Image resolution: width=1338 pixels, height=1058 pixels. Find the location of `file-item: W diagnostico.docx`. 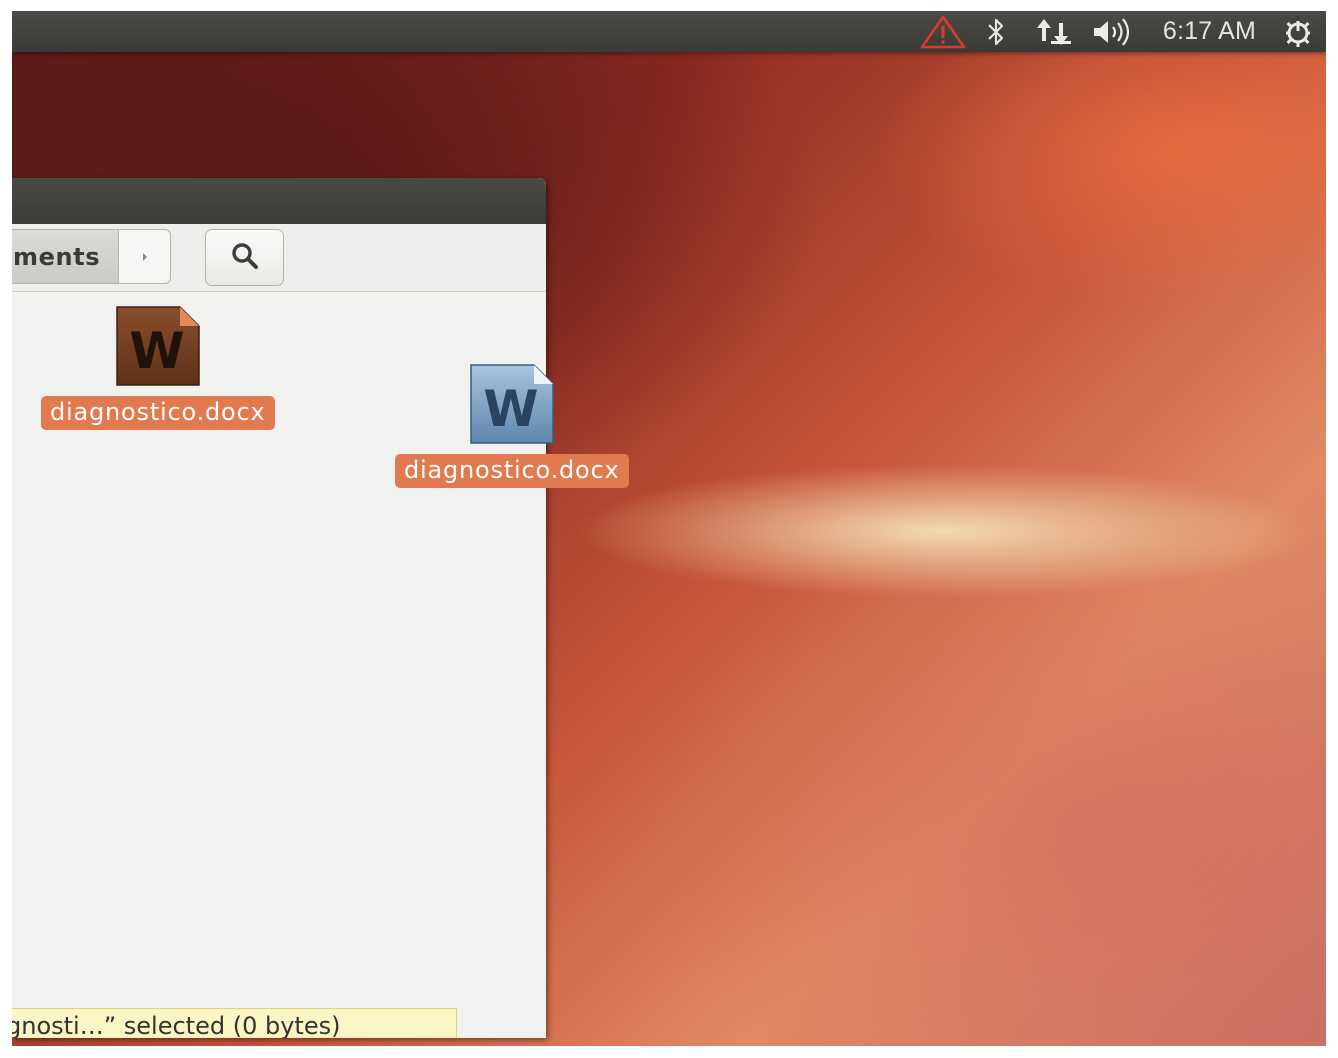

file-item: W diagnostico.docx is located at coordinates (158, 368).